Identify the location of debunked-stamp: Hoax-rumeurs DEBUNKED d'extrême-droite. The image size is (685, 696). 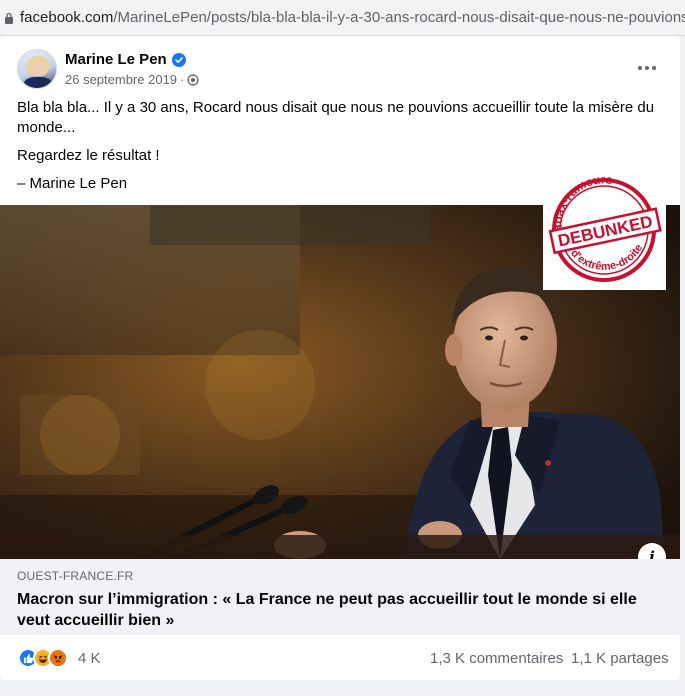
(603, 229).